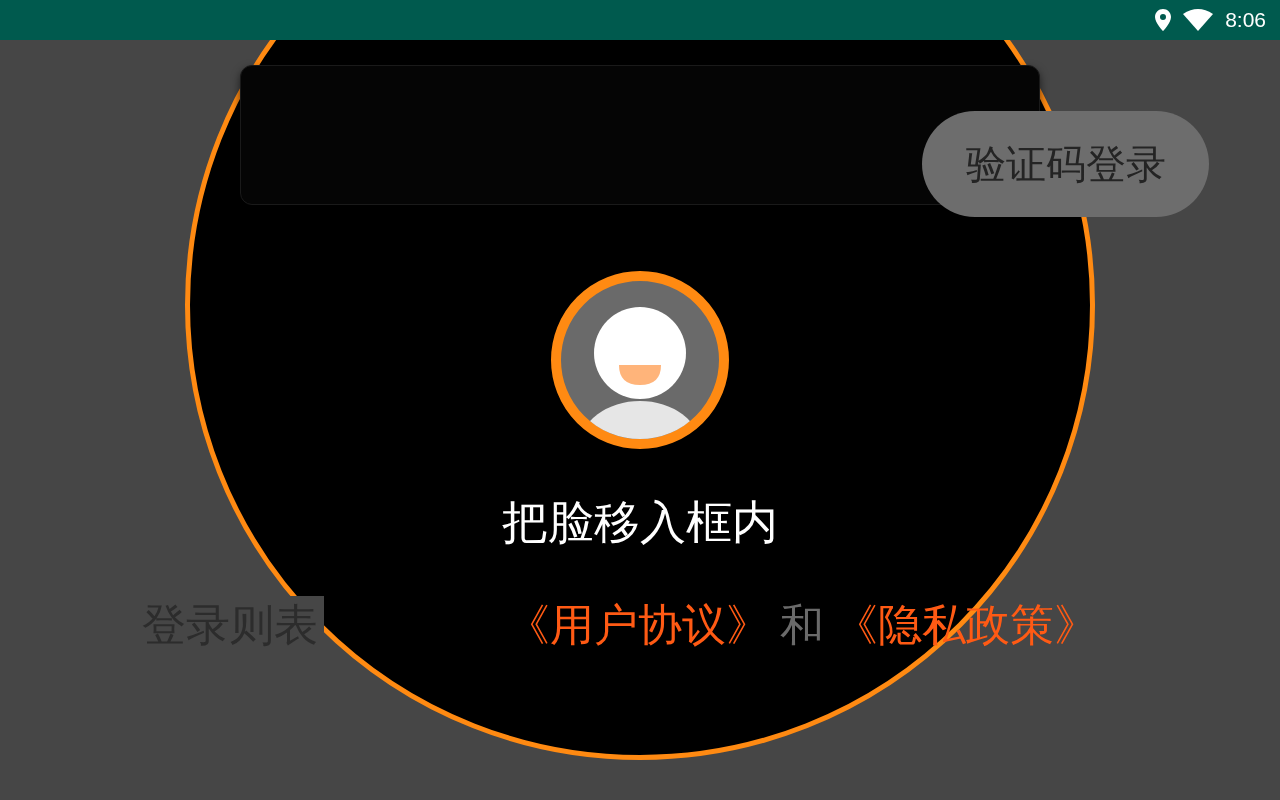 The width and height of the screenshot is (1280, 800). Describe the element at coordinates (1198, 20) in the screenshot. I see `wifi-icon` at that location.